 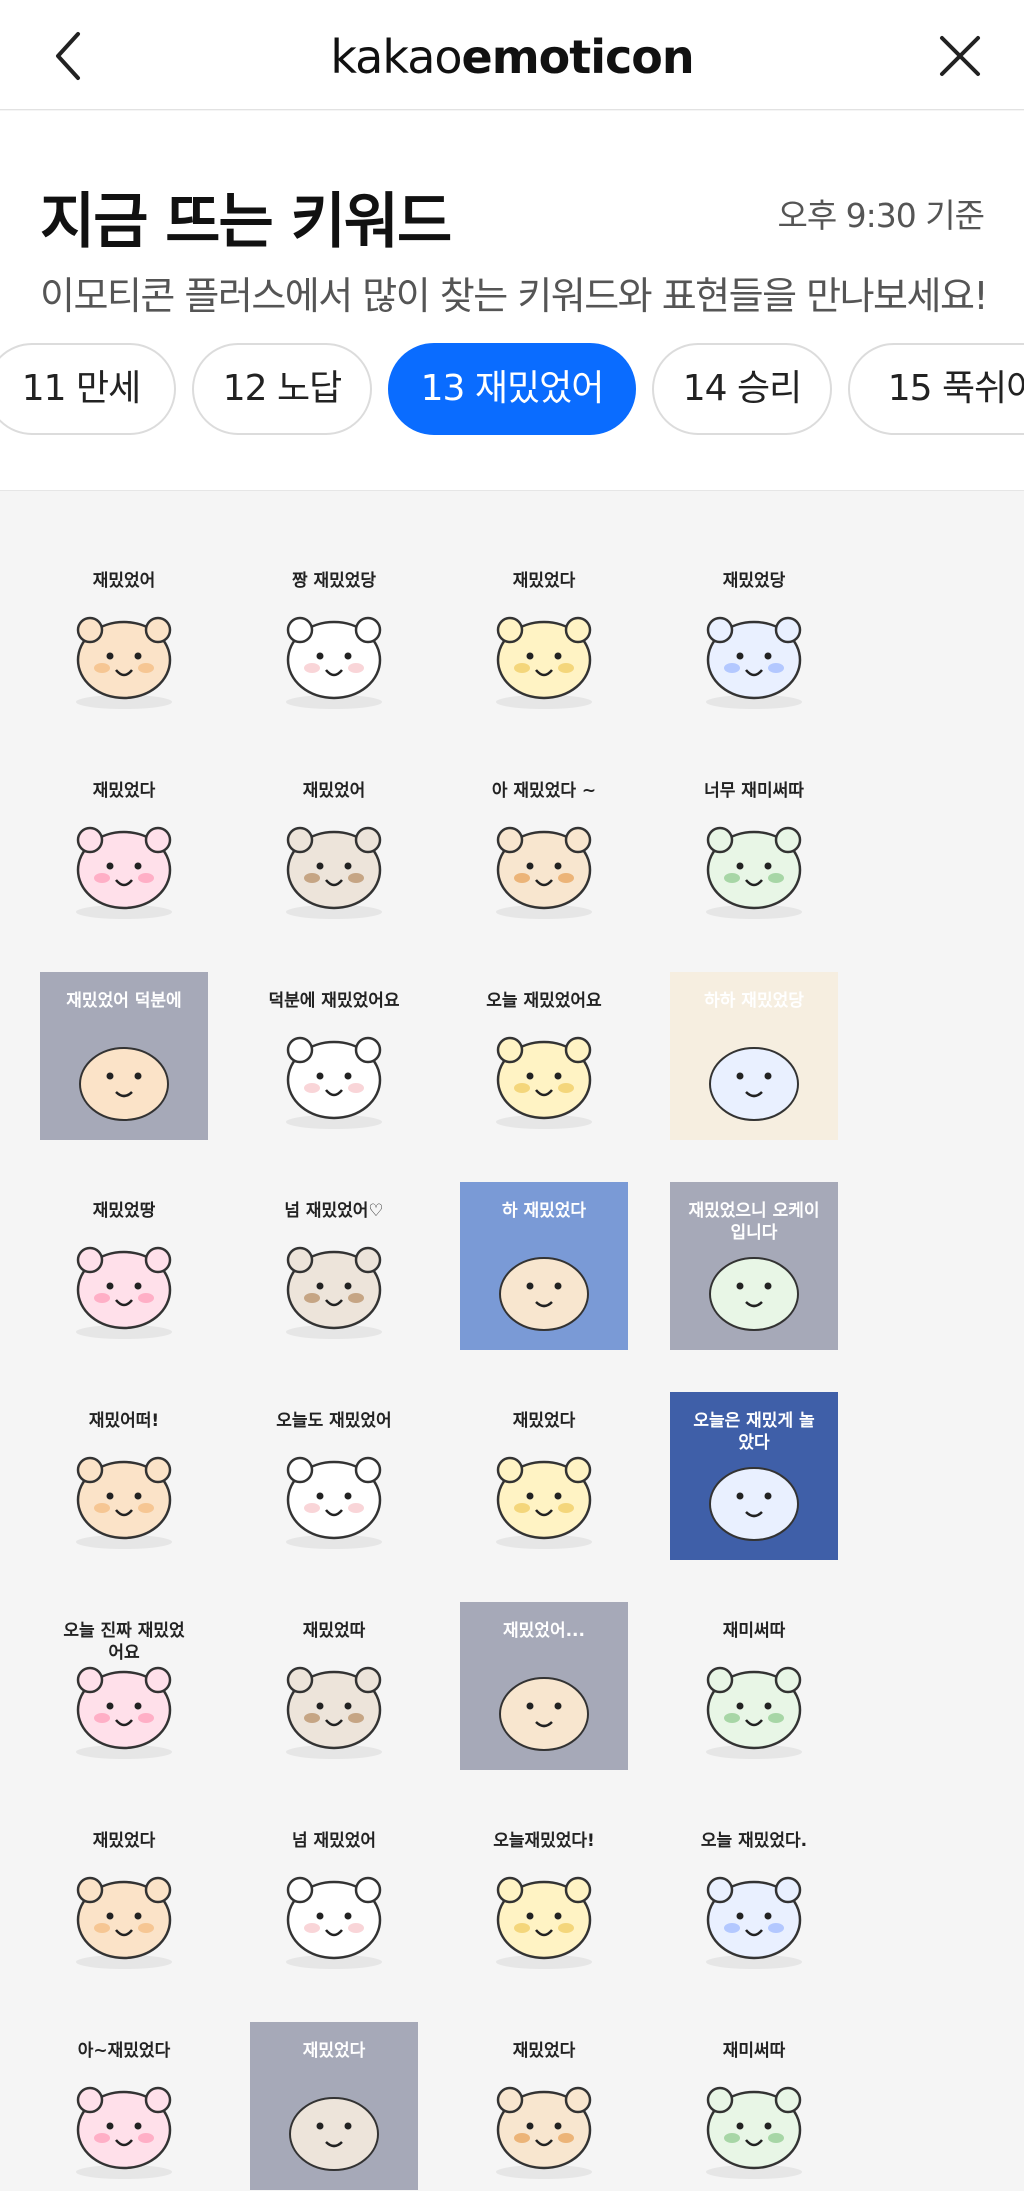 I want to click on emoticon-tile: 오늘은 재밌게 놀 았다, so click(x=754, y=1476).